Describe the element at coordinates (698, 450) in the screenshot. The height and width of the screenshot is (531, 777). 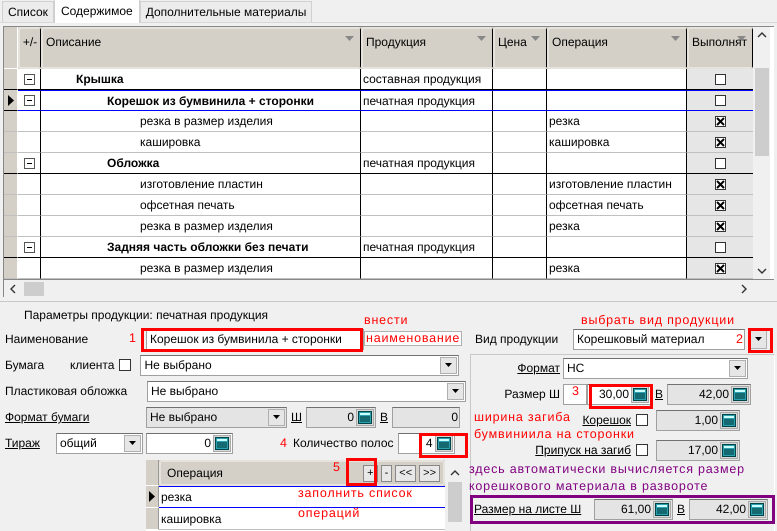
I see `number-field: 17,00` at that location.